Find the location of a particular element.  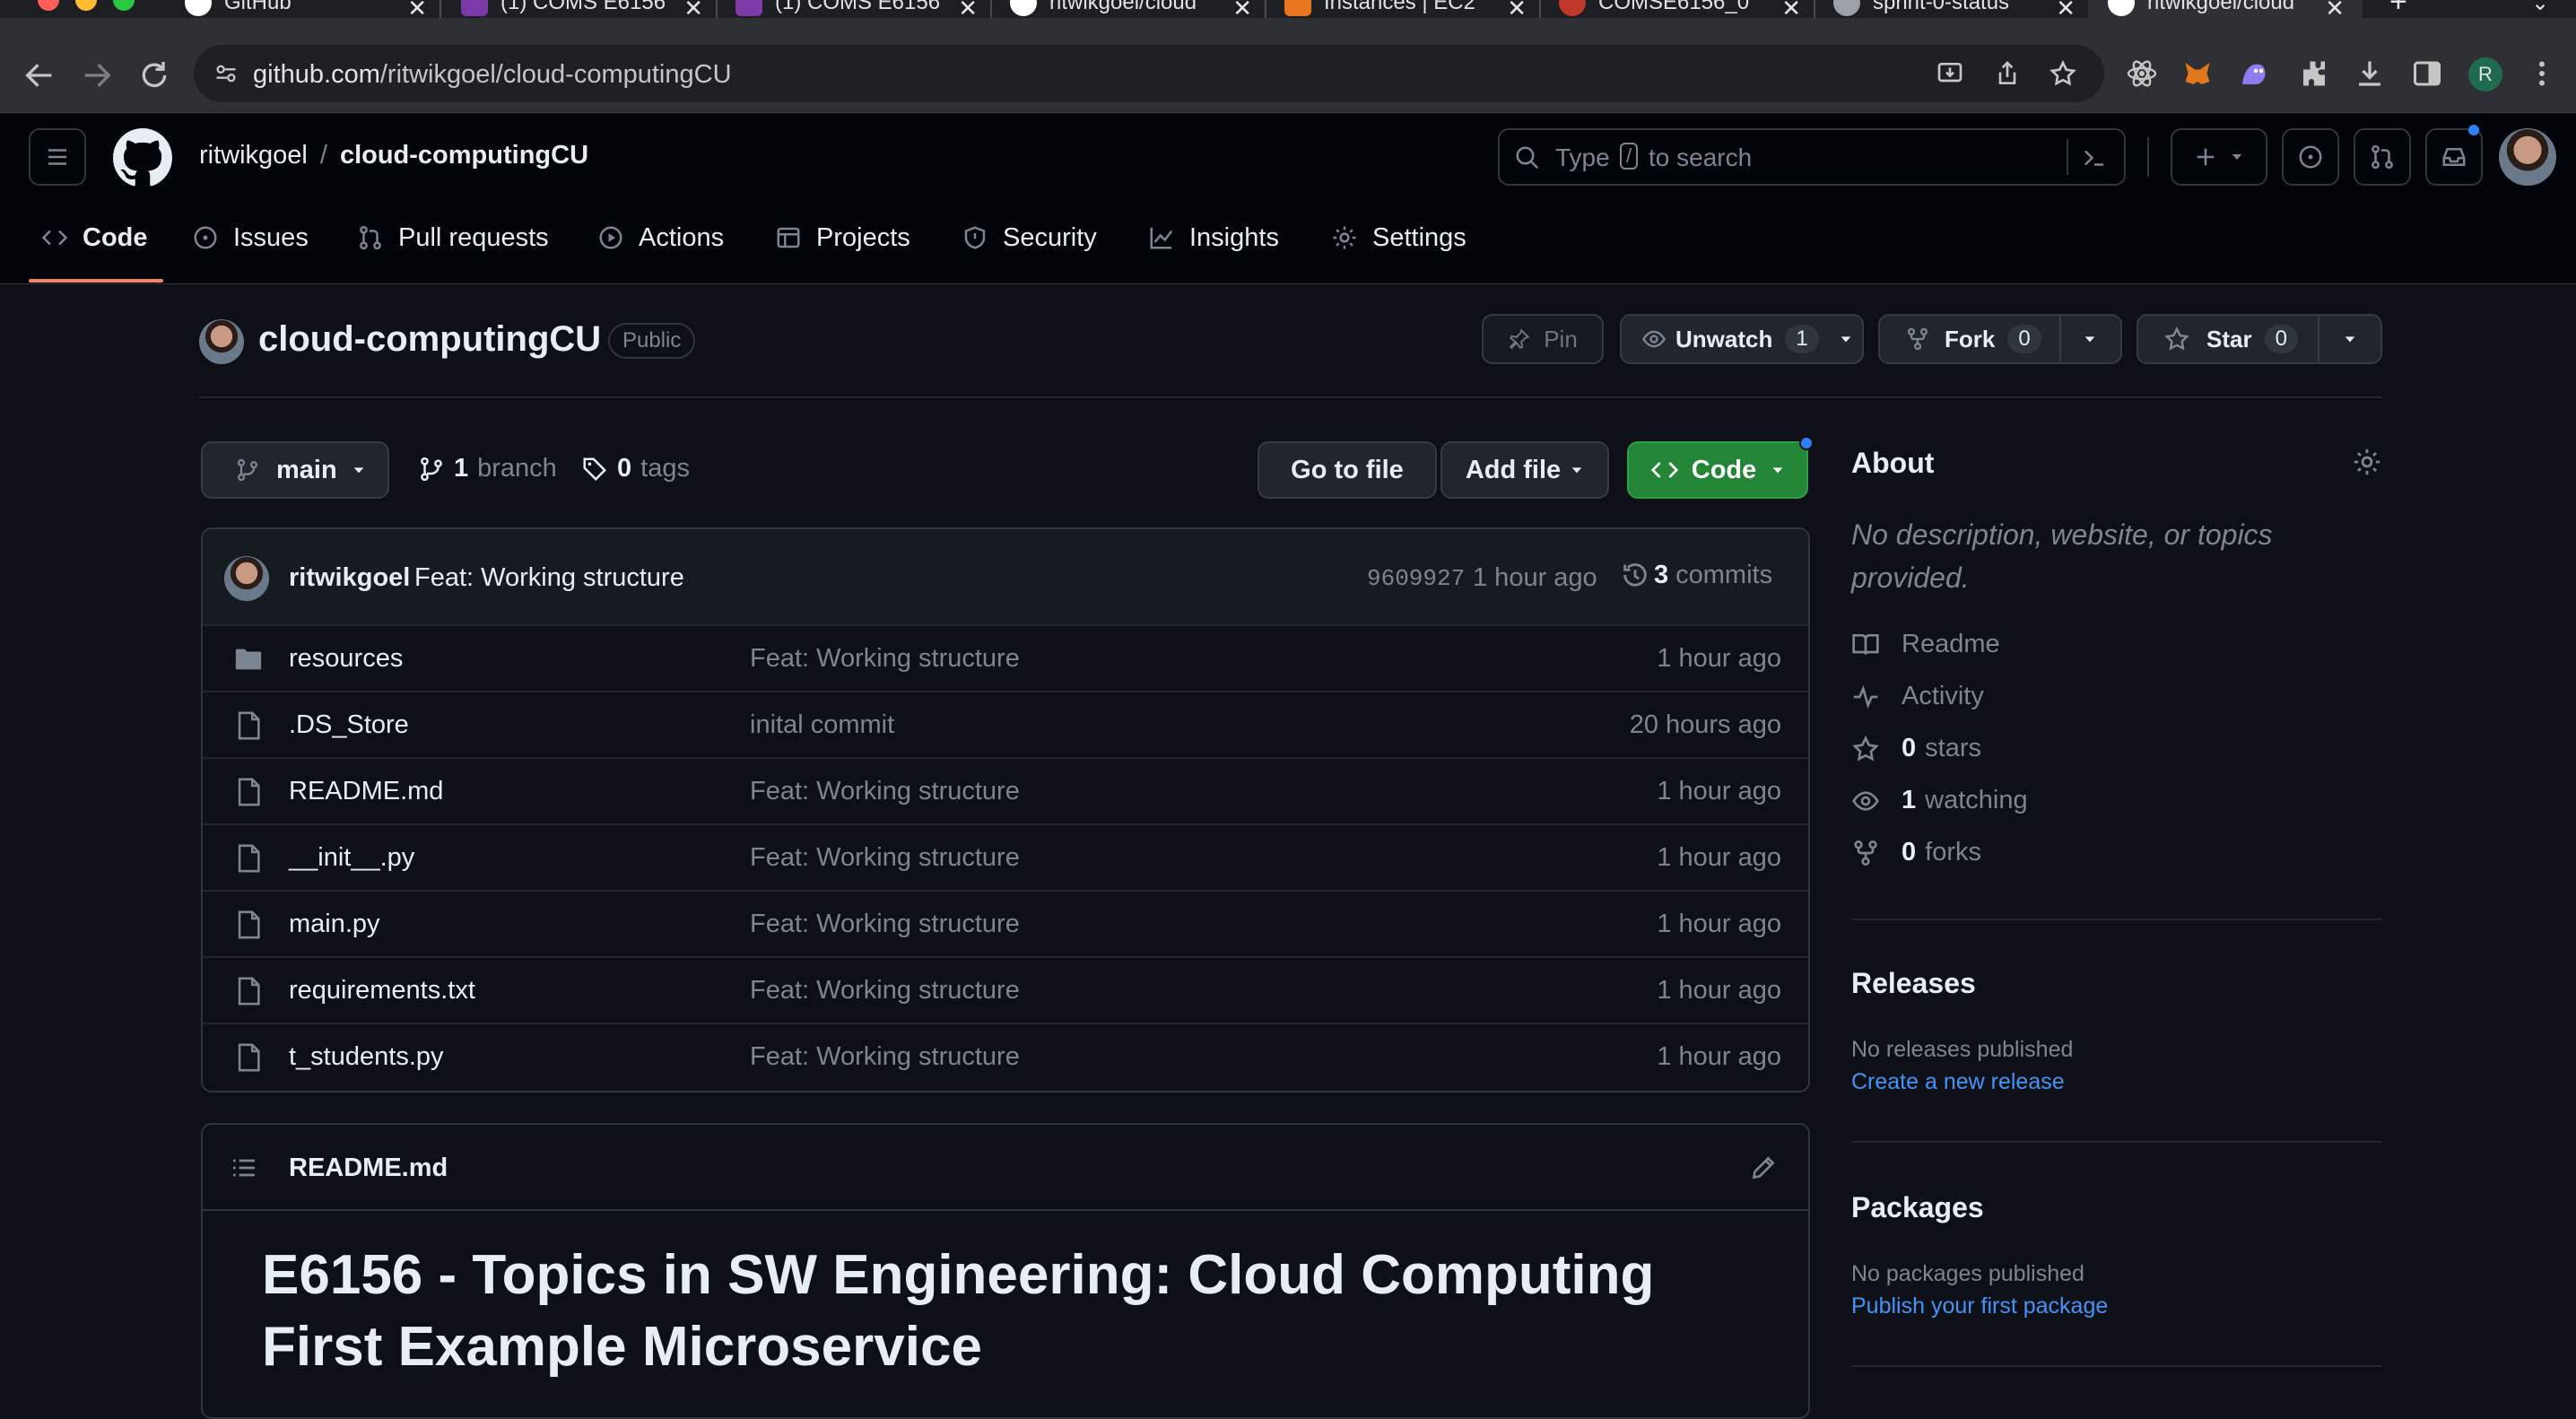

create-new-button is located at coordinates (2219, 157).